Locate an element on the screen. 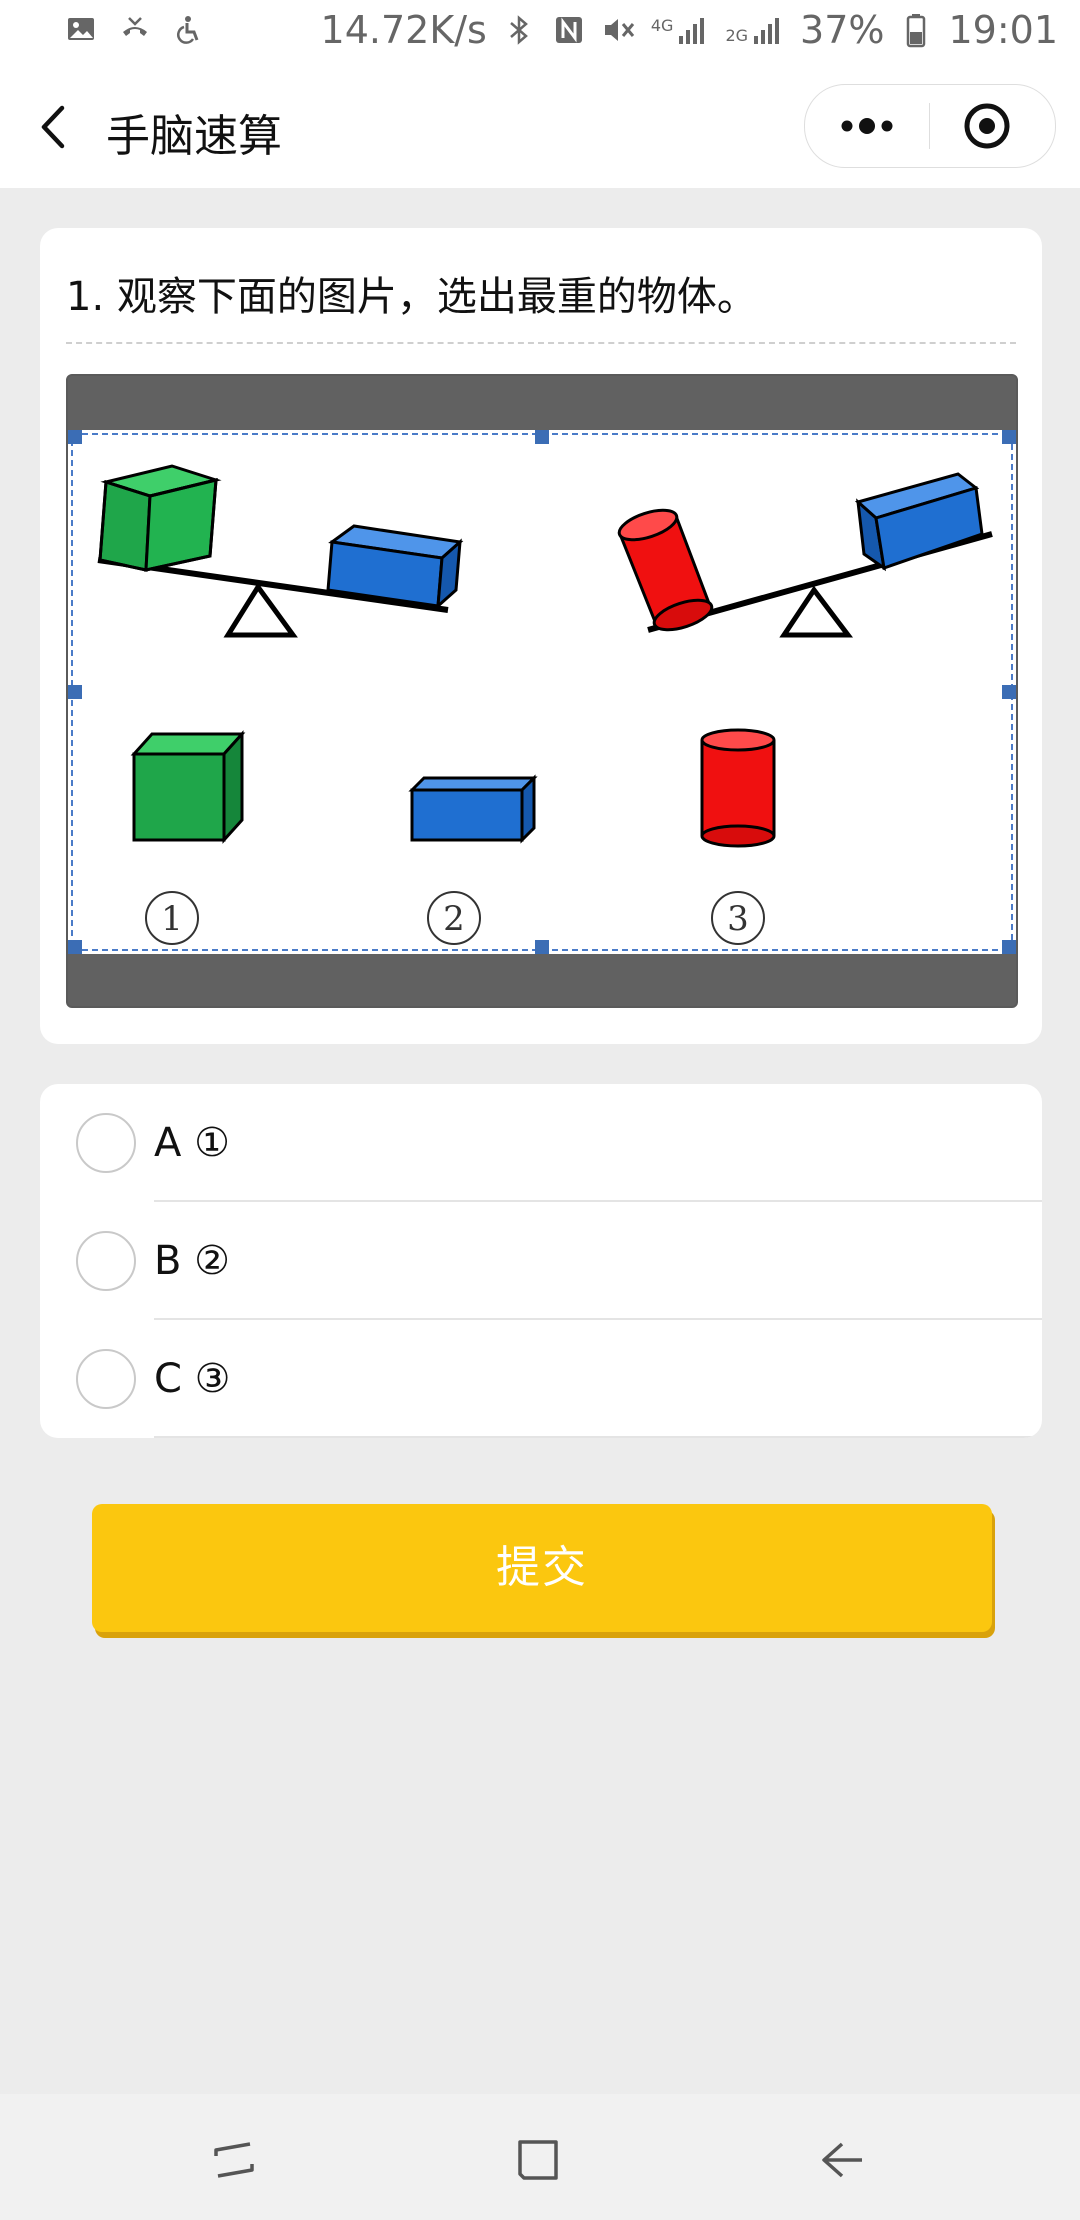 This screenshot has width=1080, height=2220. option-b: B ② is located at coordinates (541, 1261).